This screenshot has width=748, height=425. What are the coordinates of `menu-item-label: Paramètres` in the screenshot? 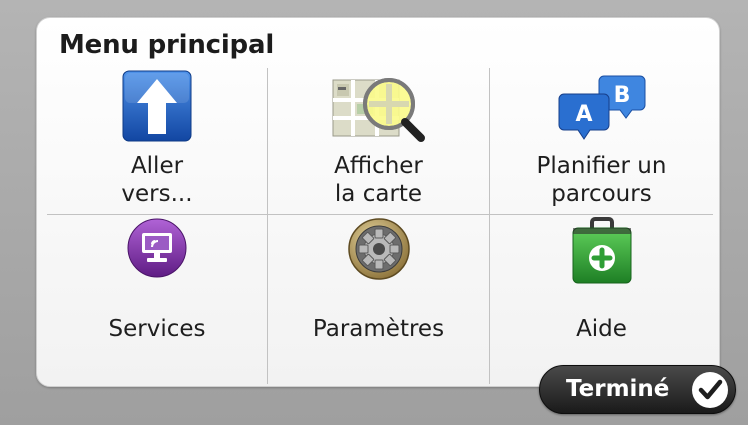 It's located at (378, 329).